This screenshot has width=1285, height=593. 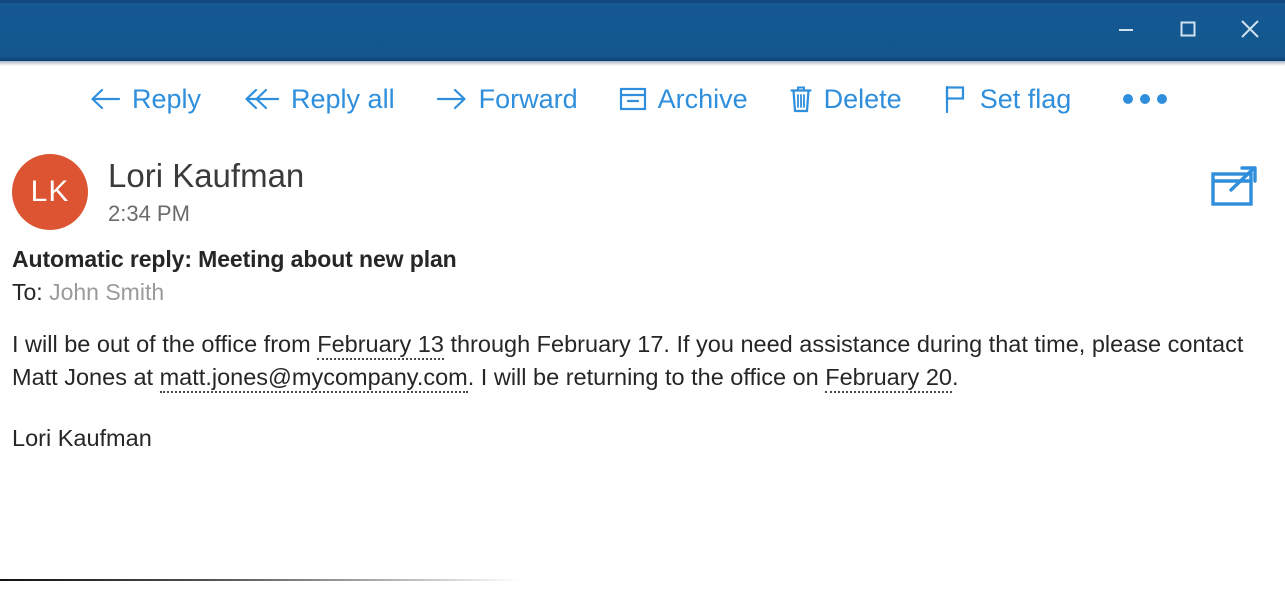 What do you see at coordinates (149, 213) in the screenshot?
I see `message-timestamp: 2:34 PM` at bounding box center [149, 213].